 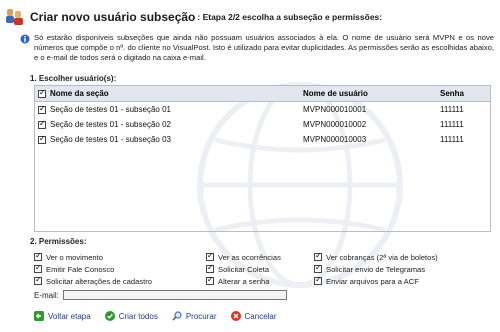 What do you see at coordinates (109, 316) in the screenshot?
I see `check-icon` at bounding box center [109, 316].